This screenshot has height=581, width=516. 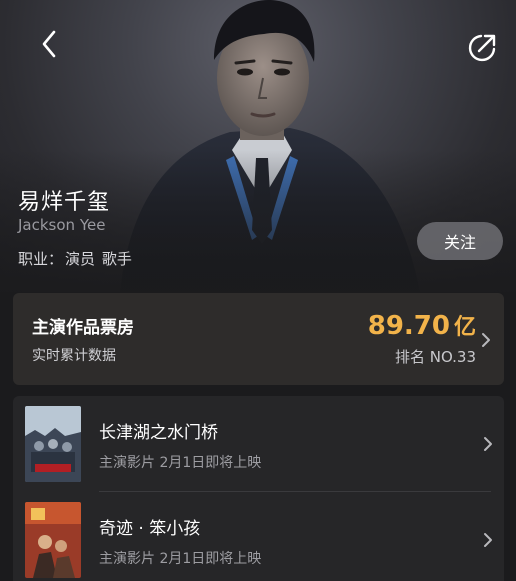 I want to click on actor-name-english: Jackson Yee, so click(x=62, y=225).